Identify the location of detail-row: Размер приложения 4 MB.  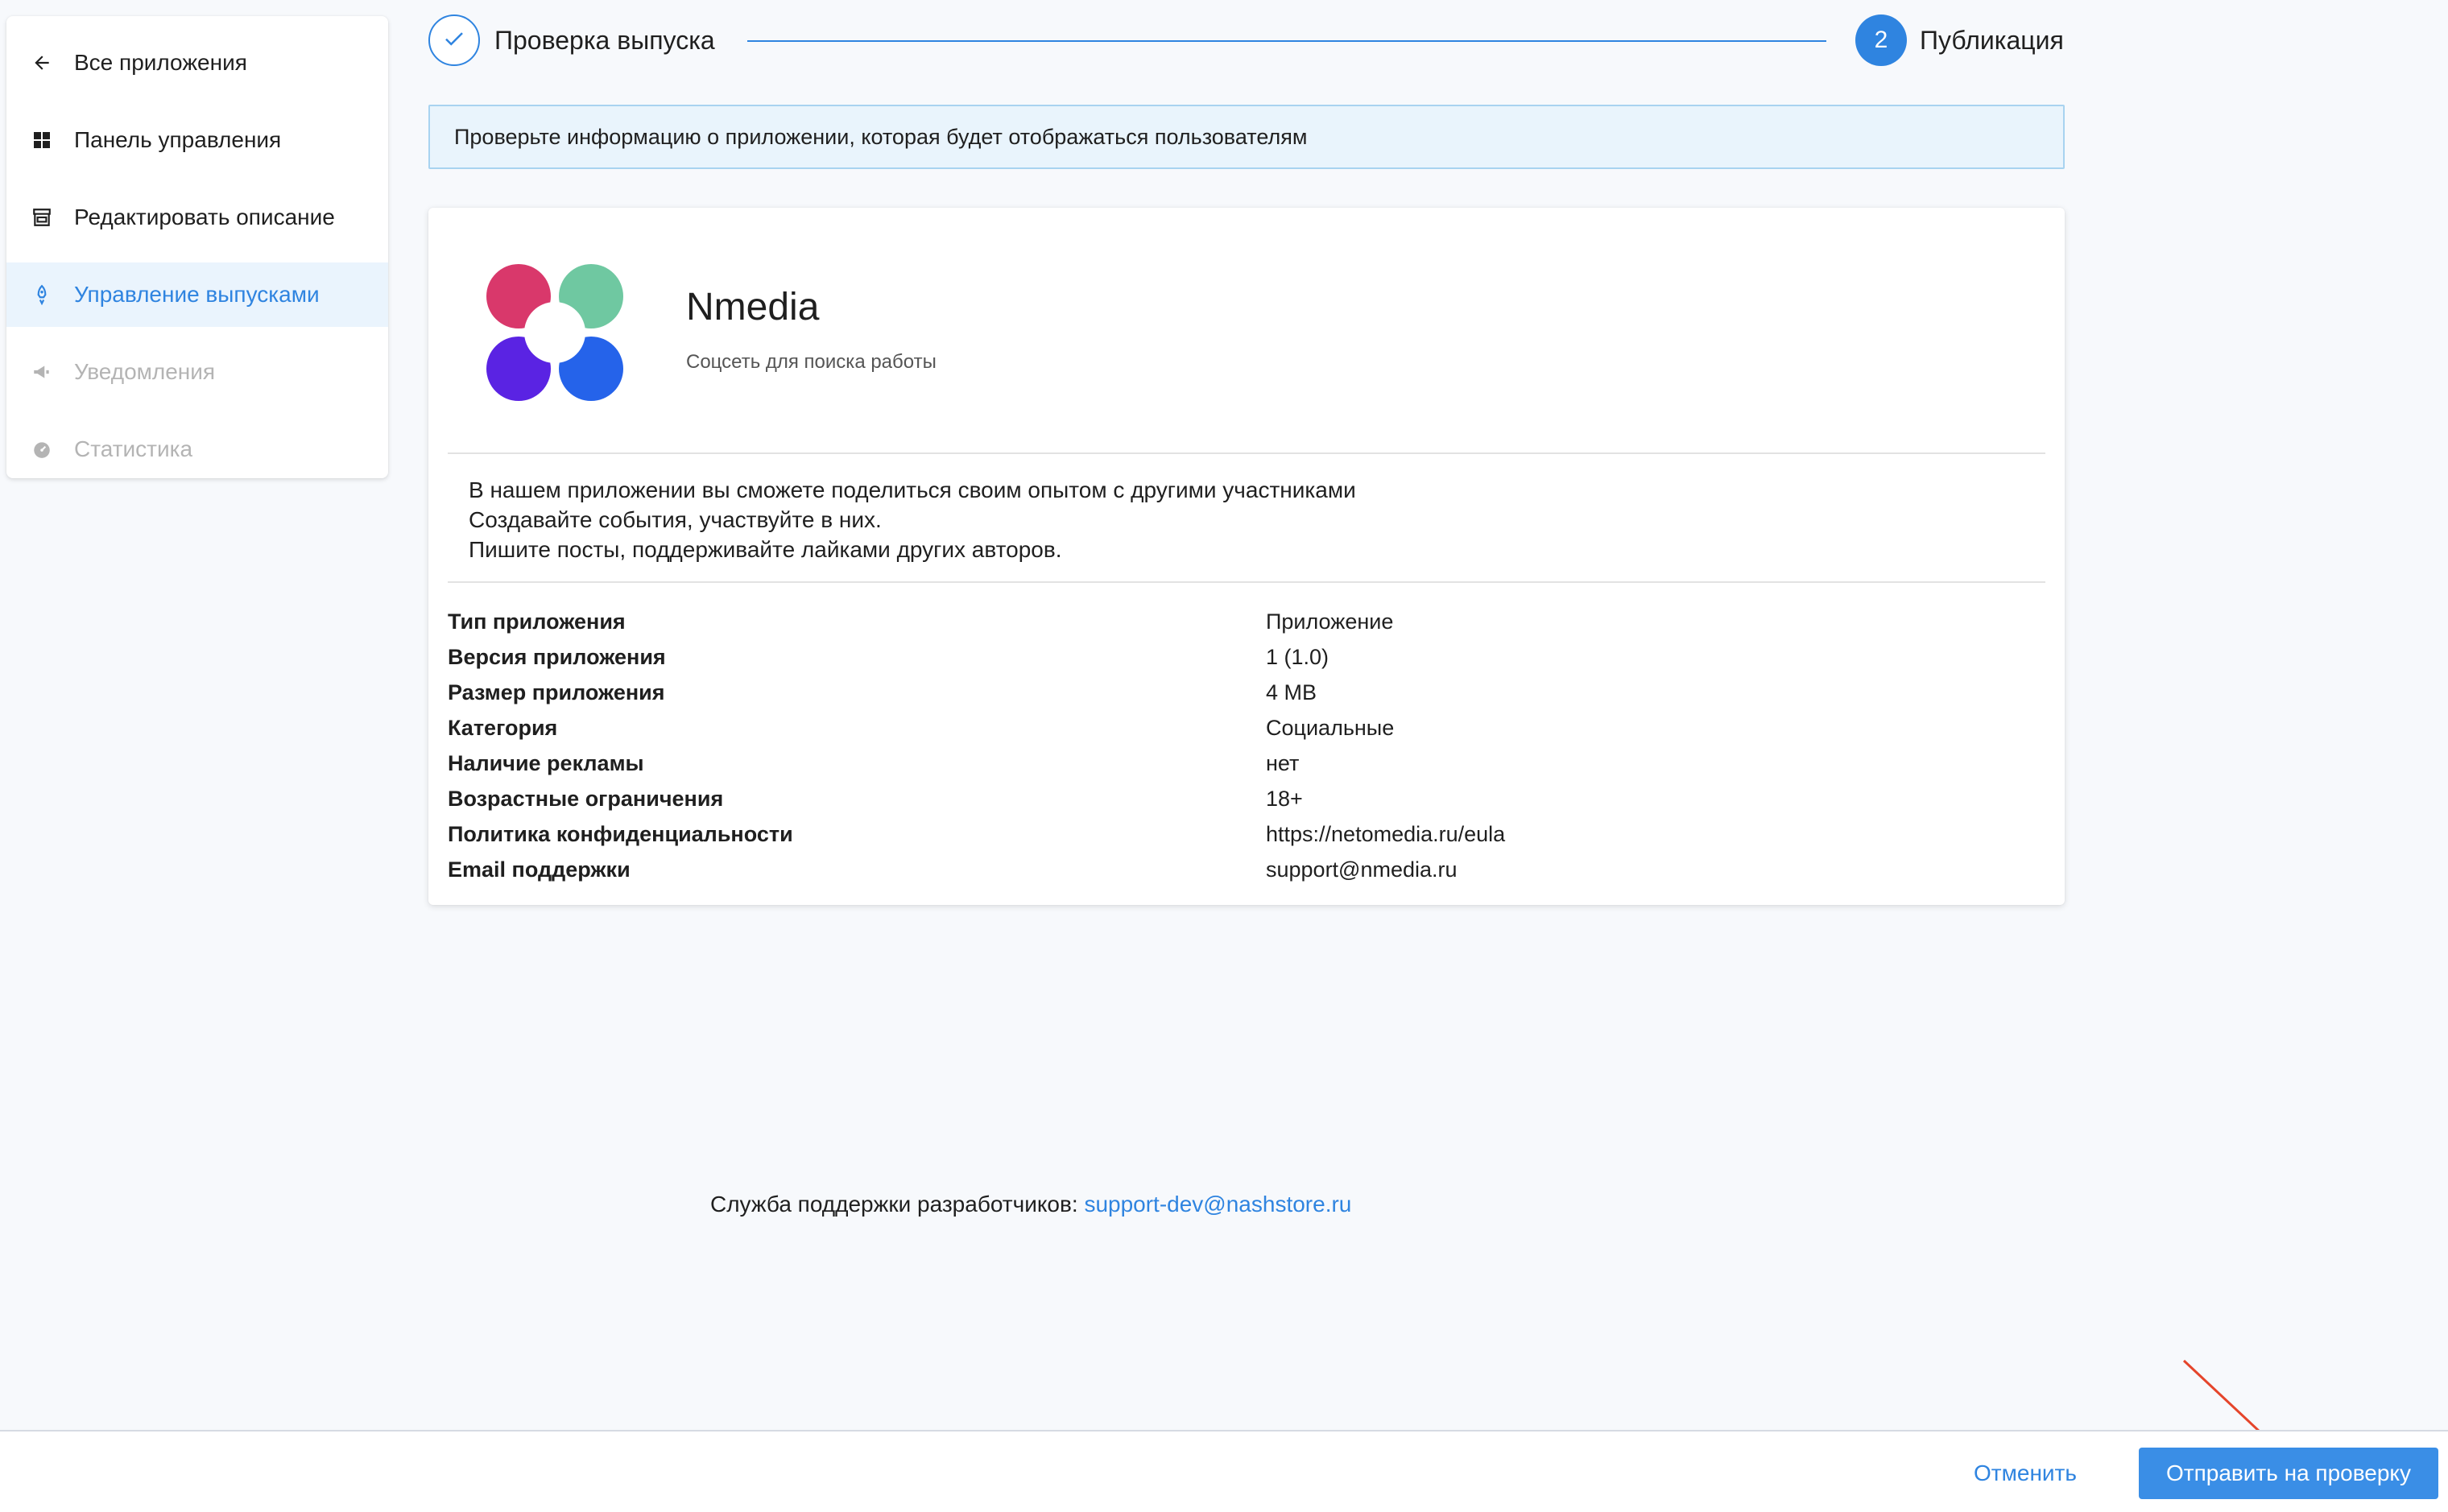
(1246, 693).